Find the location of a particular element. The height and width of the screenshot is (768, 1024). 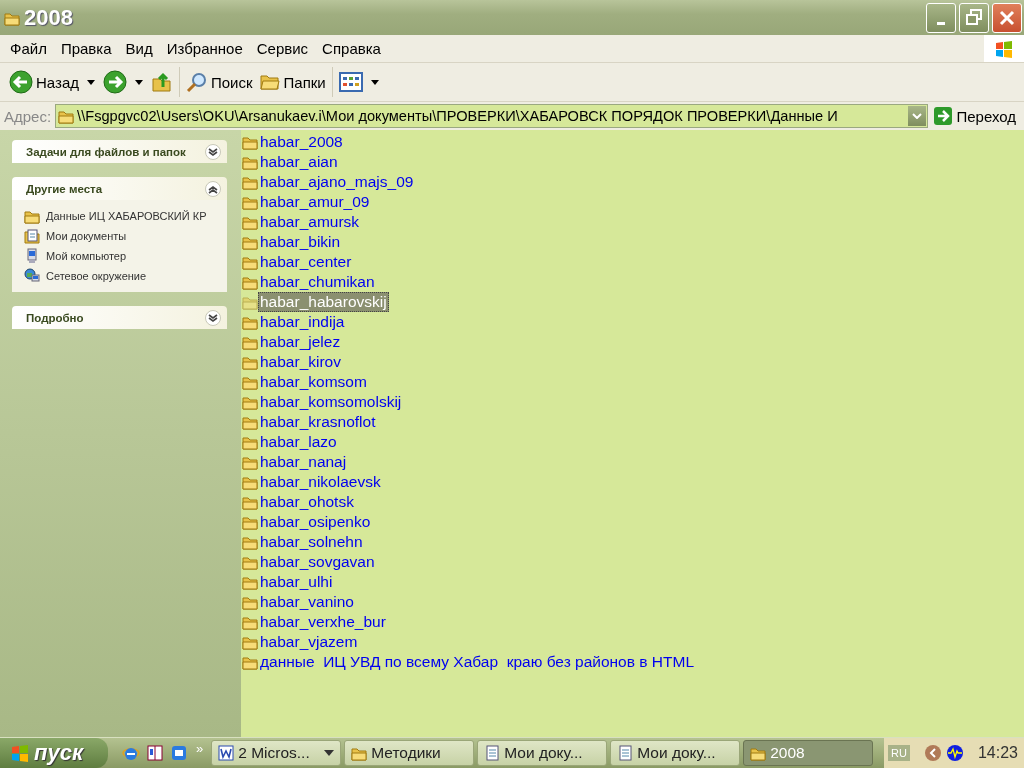

collapse-icon is located at coordinates (213, 188).